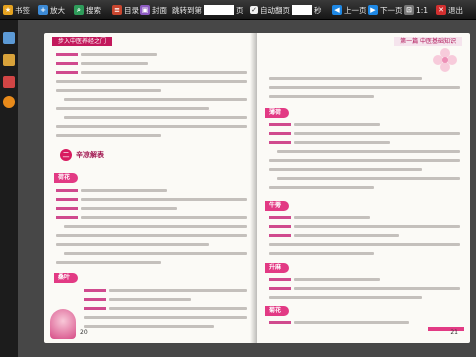 Image resolution: width=476 pixels, height=357 pixels. I want to click on search-icon: ⌕, so click(79, 10).